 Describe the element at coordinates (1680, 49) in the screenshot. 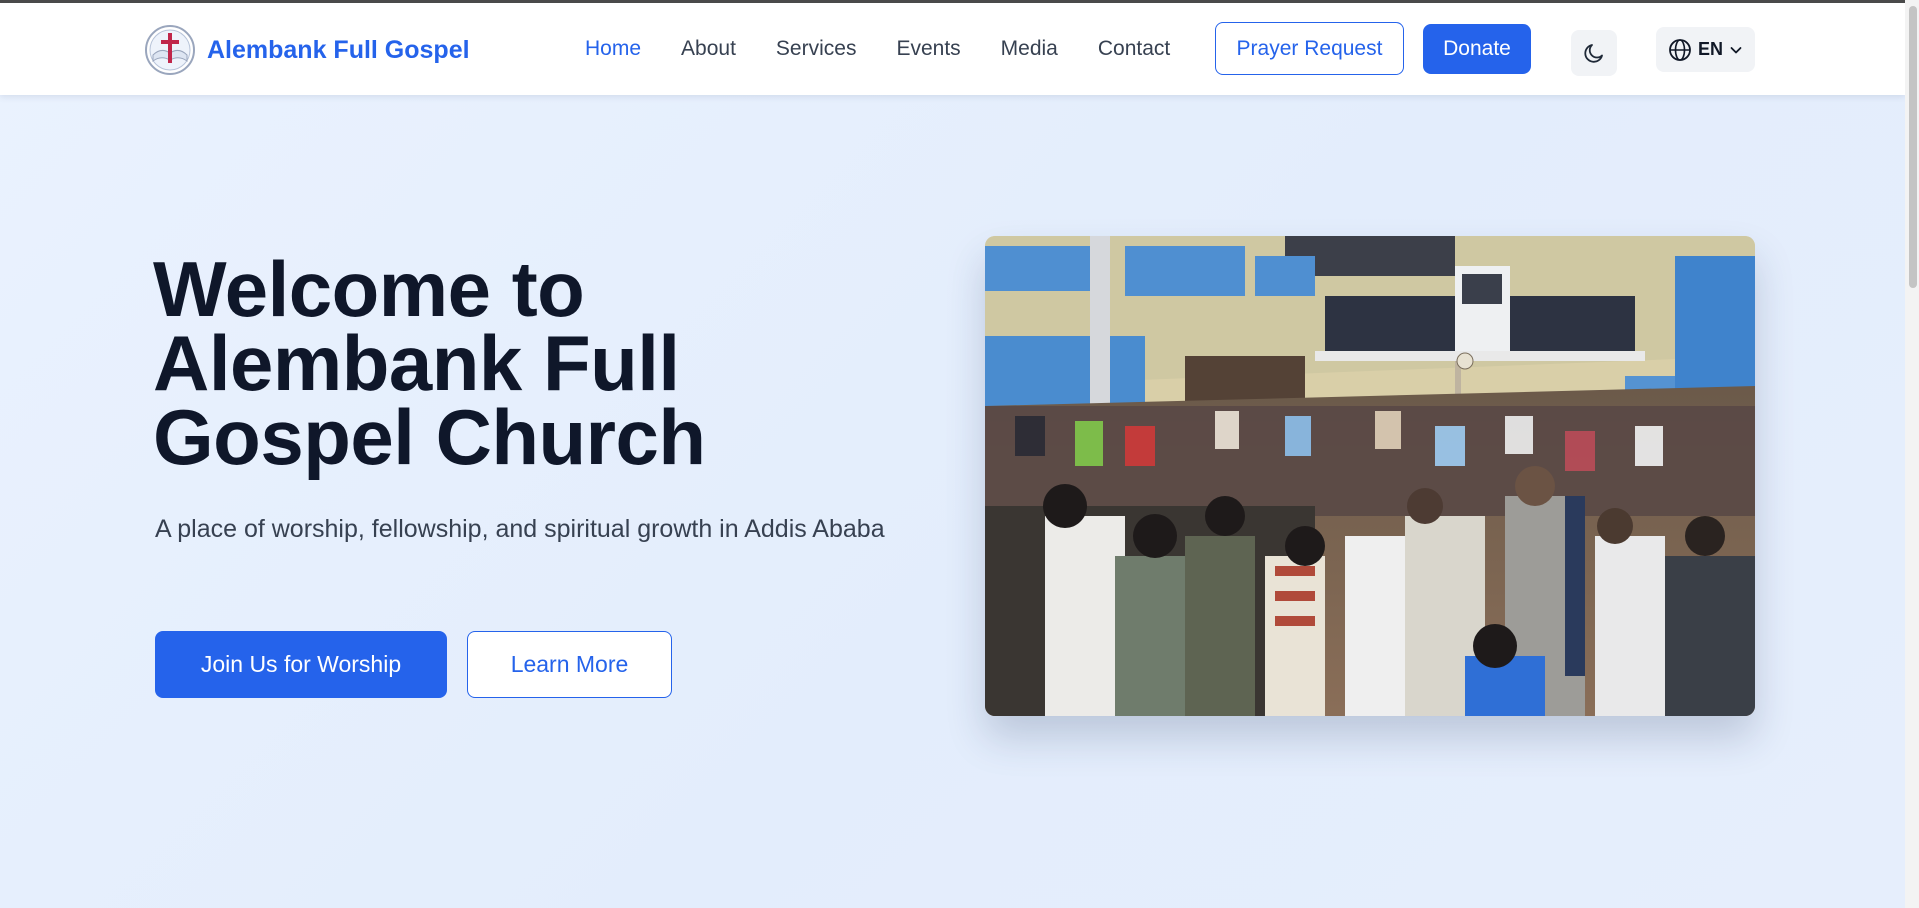

I see `globe-icon` at that location.